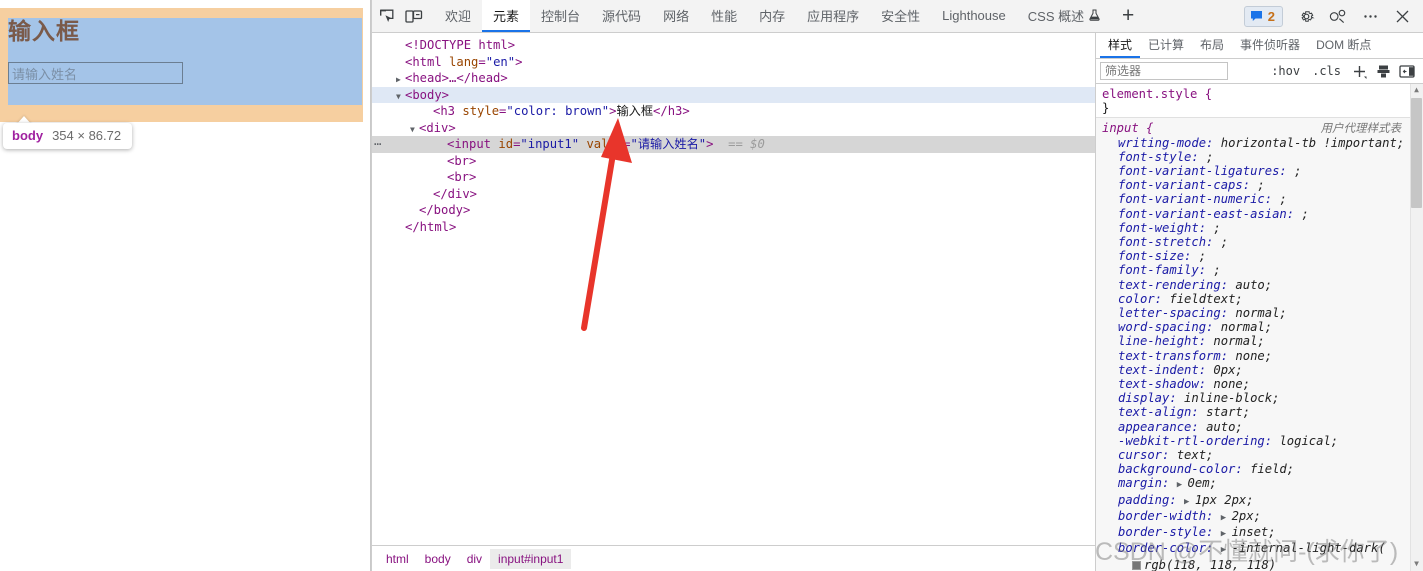  Describe the element at coordinates (1162, 157) in the screenshot. I see `css-property-name: font-style:` at that location.